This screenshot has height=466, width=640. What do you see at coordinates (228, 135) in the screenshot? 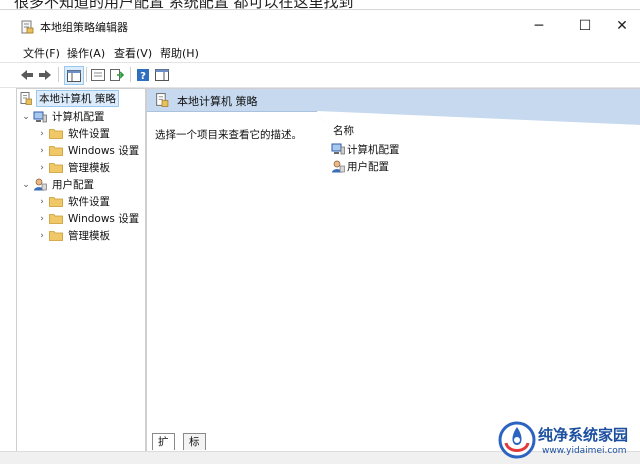
I see `description-text: 选择一个项目来查看它的描述。` at bounding box center [228, 135].